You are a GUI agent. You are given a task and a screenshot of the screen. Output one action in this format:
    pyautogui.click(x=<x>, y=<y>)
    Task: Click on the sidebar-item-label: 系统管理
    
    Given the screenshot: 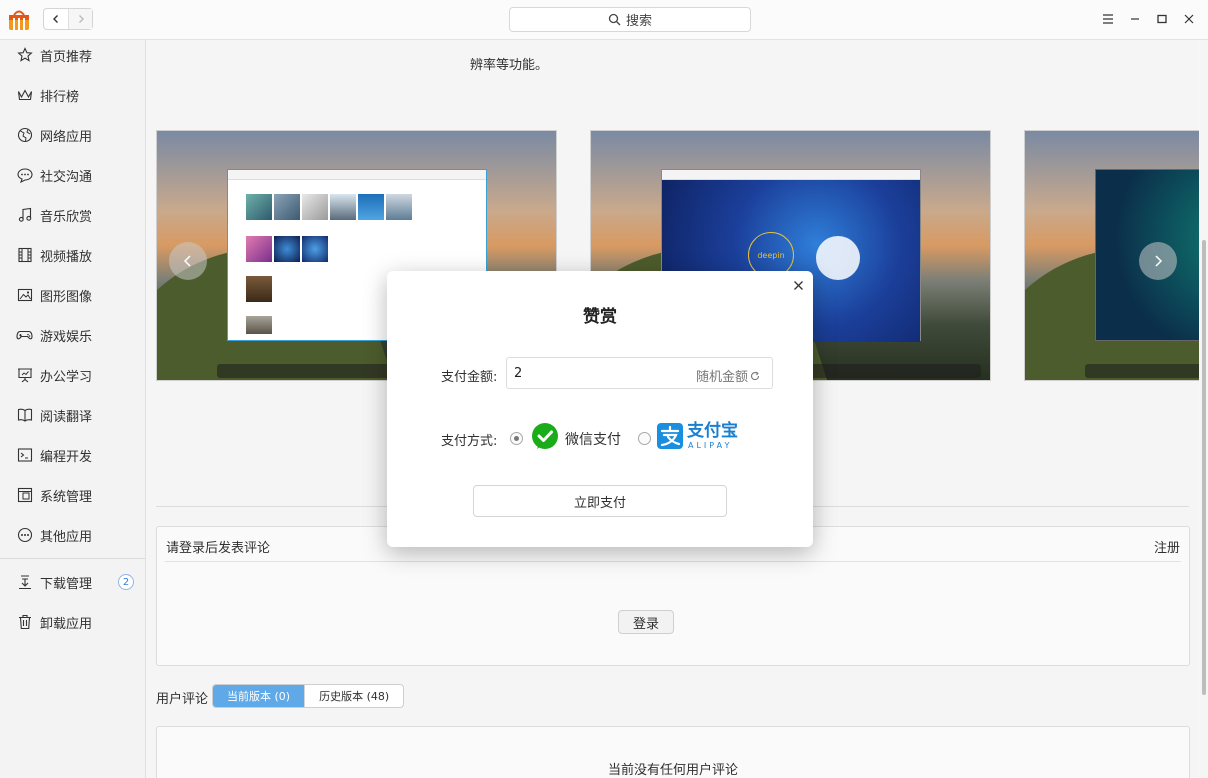 What is the action you would take?
    pyautogui.click(x=66, y=497)
    